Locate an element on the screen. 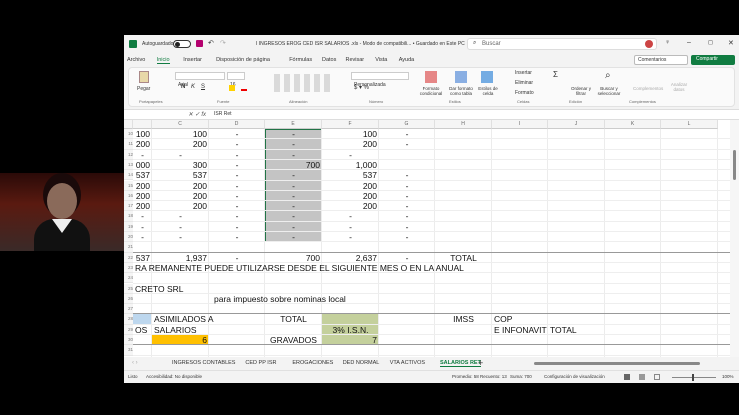  accessibility-status: Accesibilidad: No disponible is located at coordinates (174, 376).